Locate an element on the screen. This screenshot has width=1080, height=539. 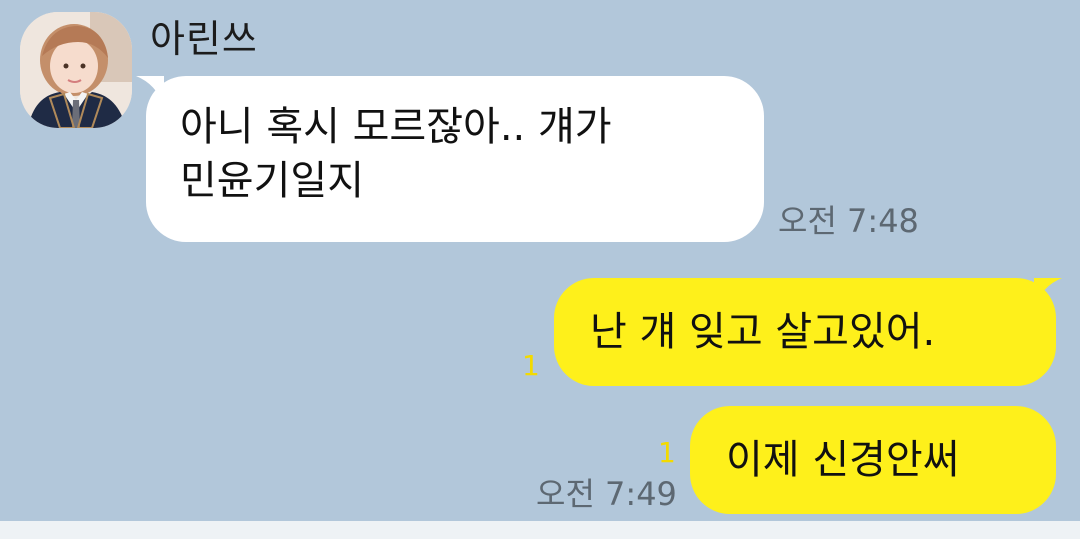
avatar-photo-icon is located at coordinates (76, 70).